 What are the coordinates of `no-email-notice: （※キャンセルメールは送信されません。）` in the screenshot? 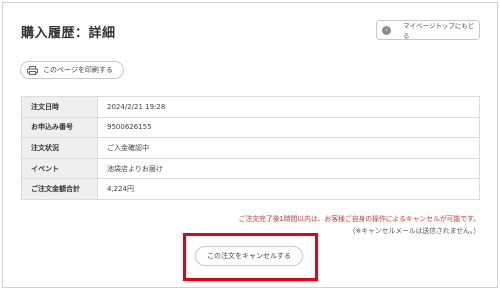 It's located at (414, 231).